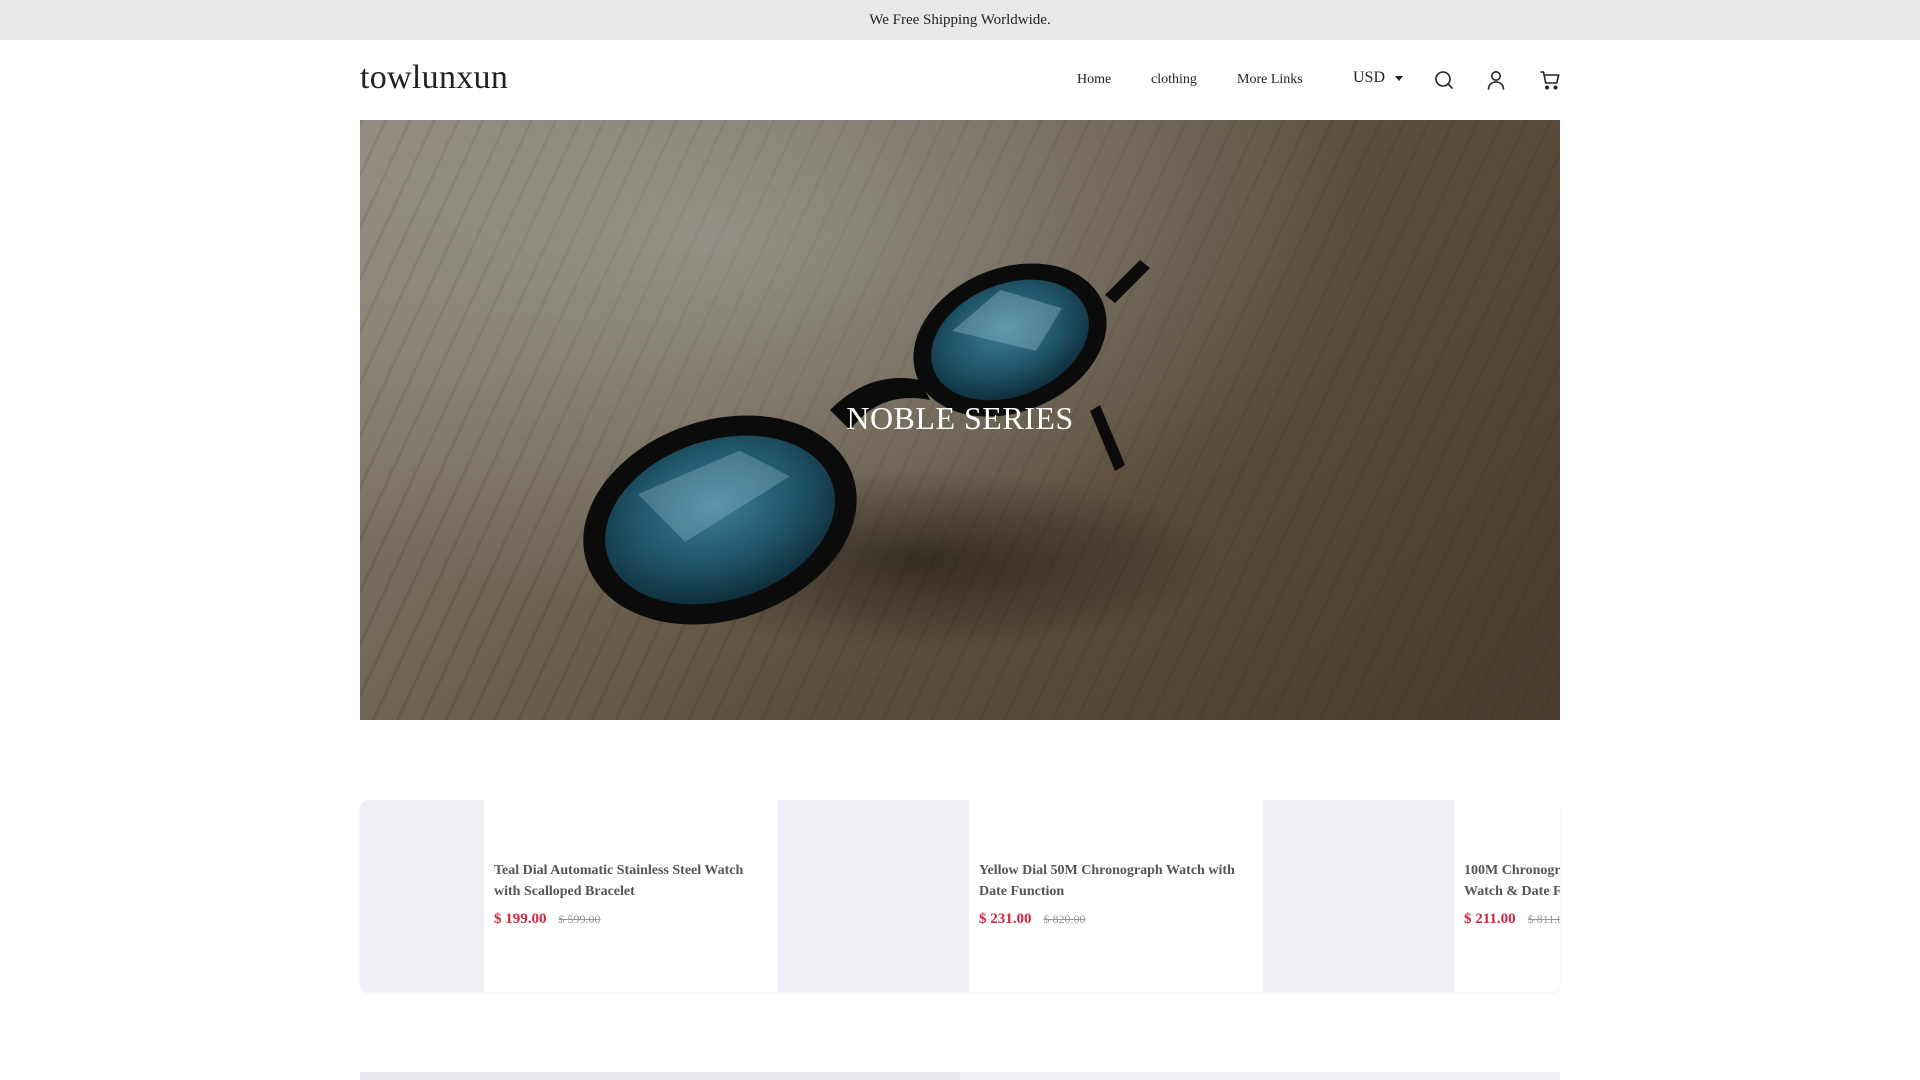 The image size is (1920, 1080). What do you see at coordinates (1550, 80) in the screenshot?
I see `cart-icon` at bounding box center [1550, 80].